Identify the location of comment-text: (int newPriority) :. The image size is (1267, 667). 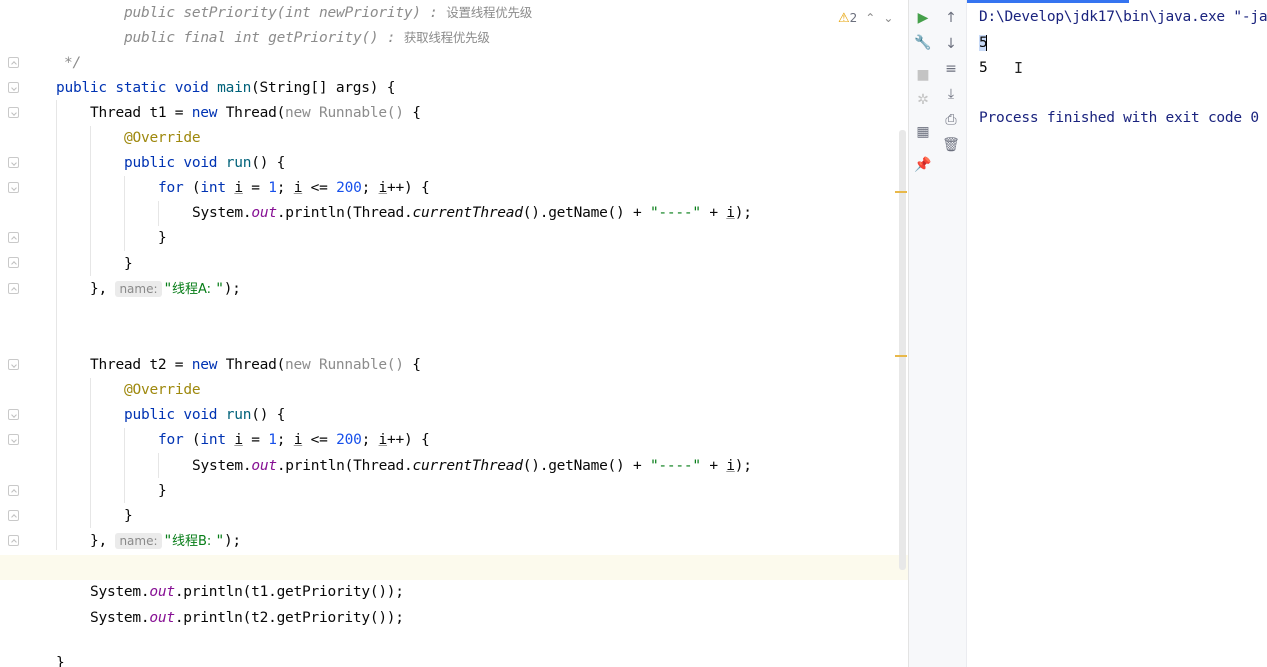
(361, 13).